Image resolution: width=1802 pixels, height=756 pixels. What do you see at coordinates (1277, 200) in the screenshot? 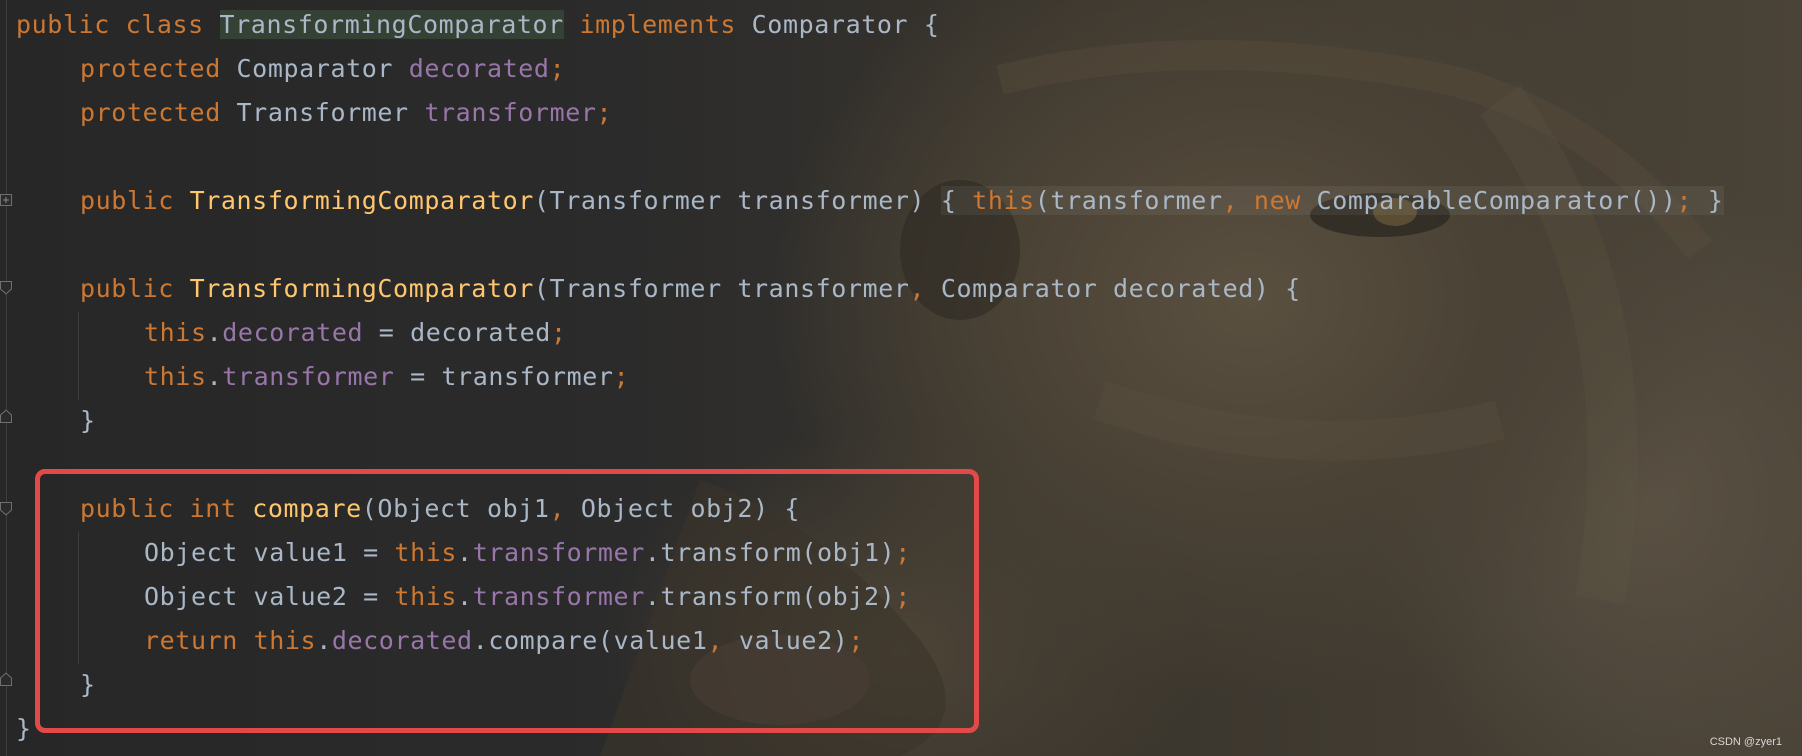
I see `keyword: new` at bounding box center [1277, 200].